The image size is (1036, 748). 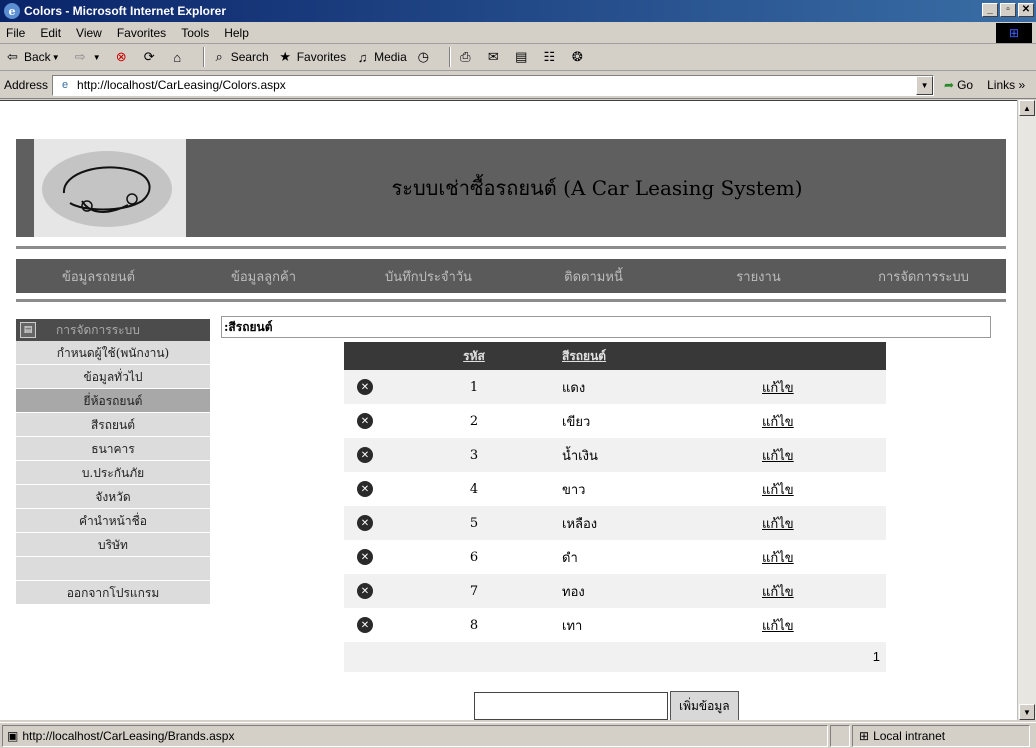 I want to click on menu-help: Help, so click(x=238, y=33).